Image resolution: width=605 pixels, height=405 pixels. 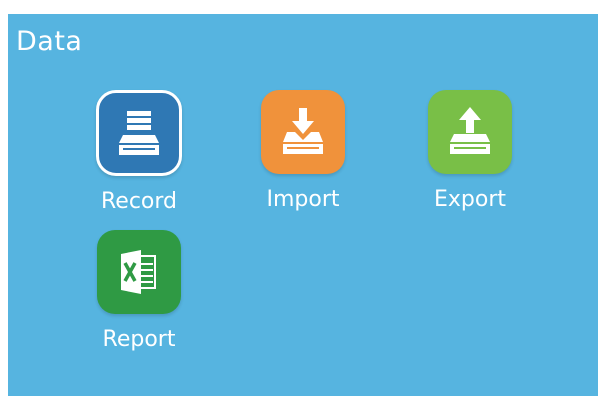 I want to click on record-button: Record, so click(x=139, y=152).